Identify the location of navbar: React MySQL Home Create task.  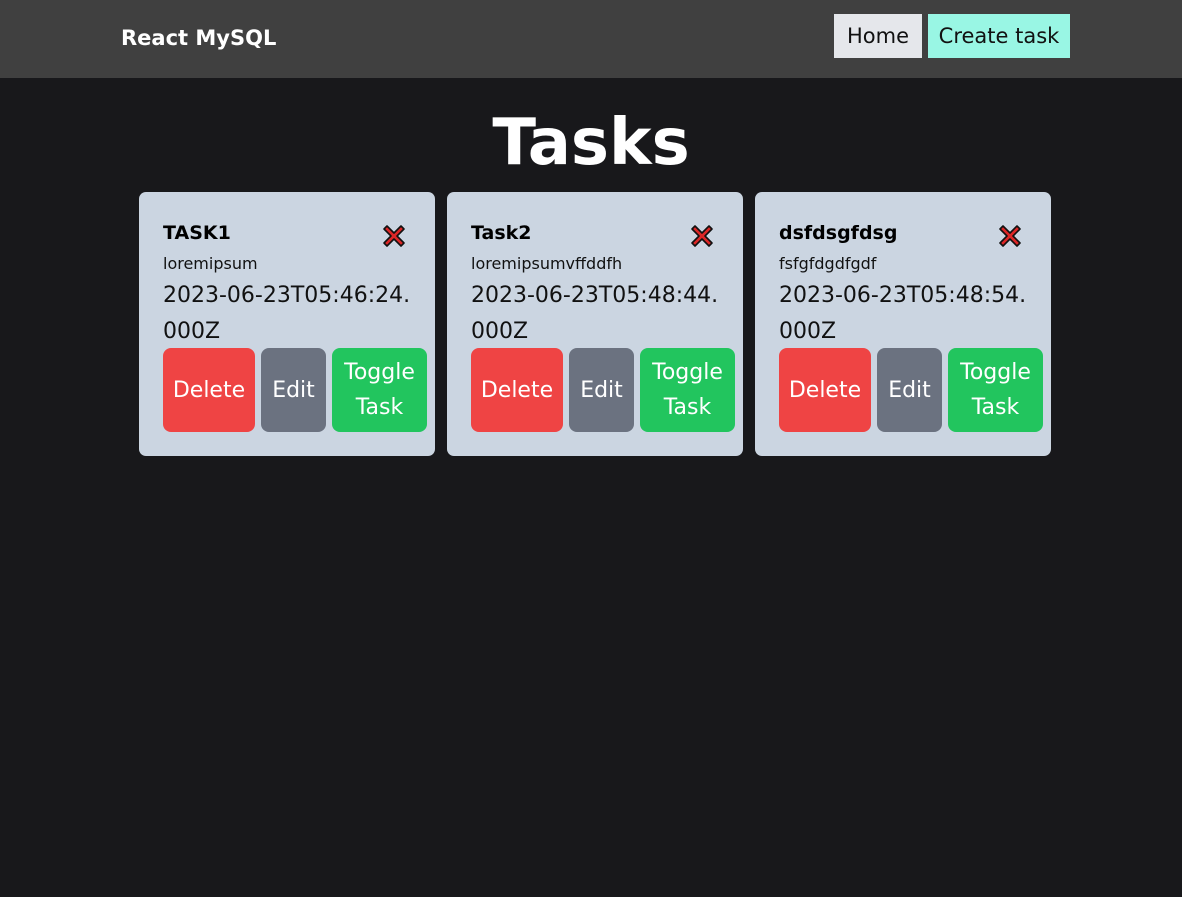
(591, 39).